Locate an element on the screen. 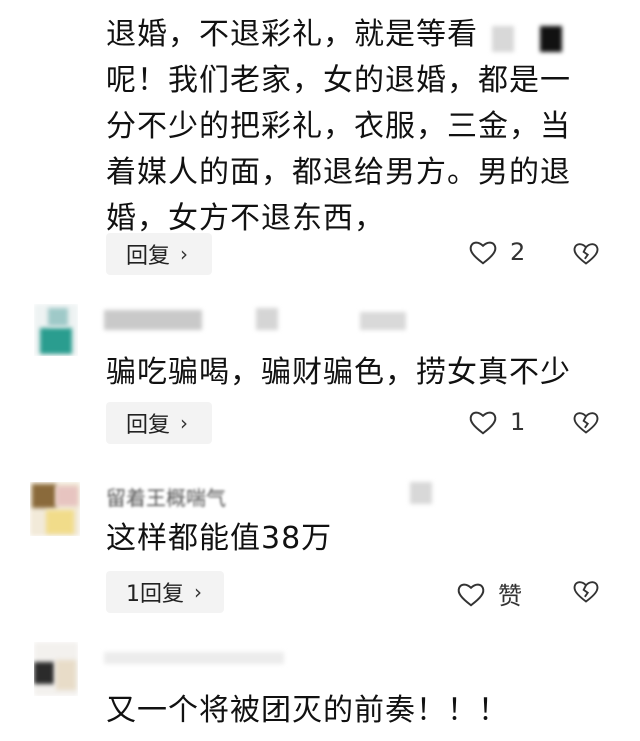 The height and width of the screenshot is (741, 640). like-count: 1 is located at coordinates (518, 422).